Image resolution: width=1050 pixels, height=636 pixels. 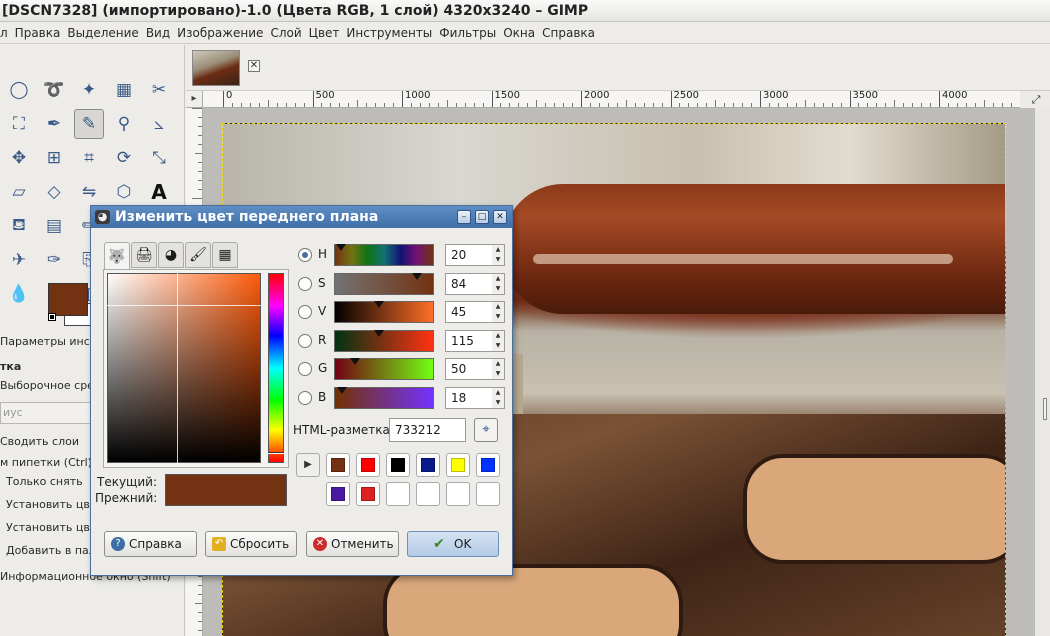 What do you see at coordinates (124, 192) in the screenshot?
I see `cage-icon: ⬡` at bounding box center [124, 192].